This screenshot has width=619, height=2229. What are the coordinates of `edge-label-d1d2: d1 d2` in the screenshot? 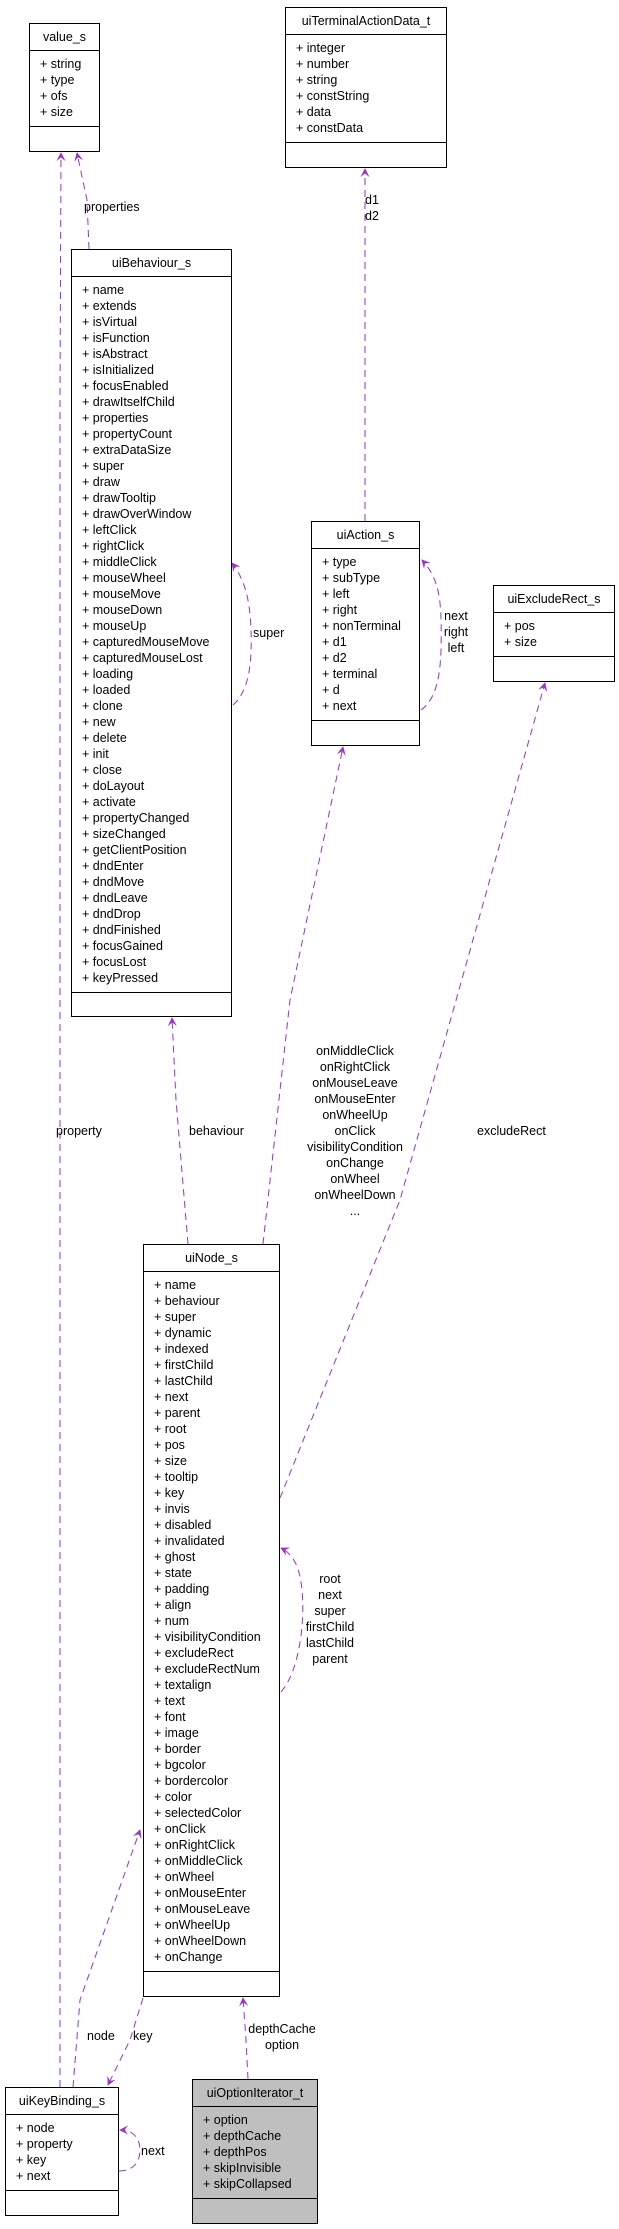 It's located at (372, 208).